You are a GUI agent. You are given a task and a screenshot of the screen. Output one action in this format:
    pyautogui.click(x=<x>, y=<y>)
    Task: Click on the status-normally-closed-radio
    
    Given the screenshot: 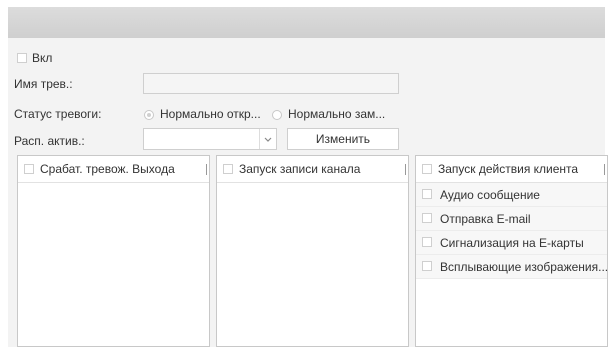 What is the action you would take?
    pyautogui.click(x=277, y=115)
    